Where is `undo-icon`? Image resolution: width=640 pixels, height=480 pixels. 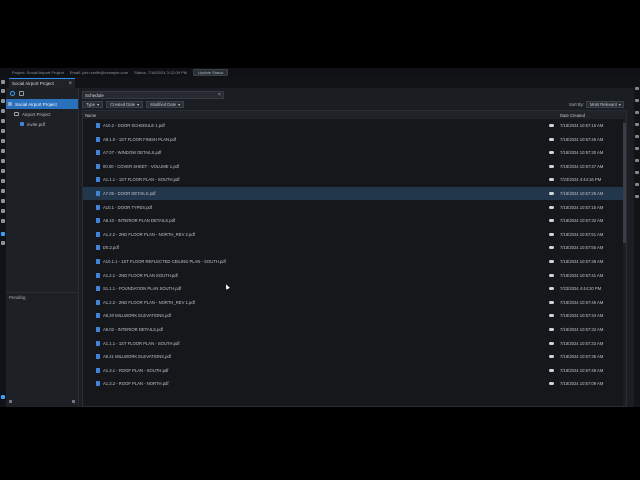
undo-icon is located at coordinates (3, 141).